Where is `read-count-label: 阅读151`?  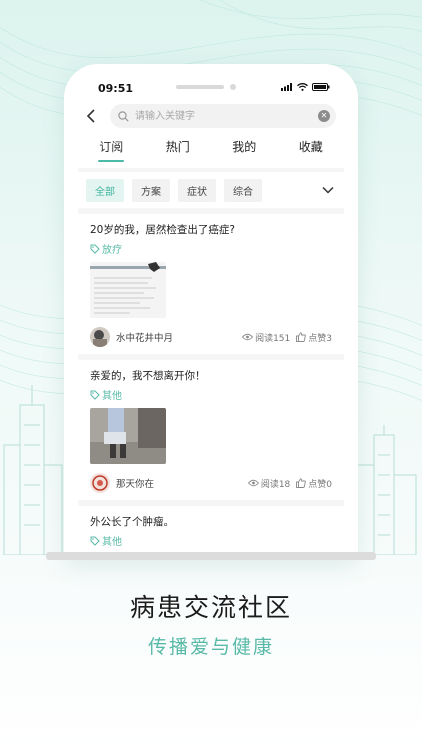
read-count-label: 阅读151 is located at coordinates (273, 338).